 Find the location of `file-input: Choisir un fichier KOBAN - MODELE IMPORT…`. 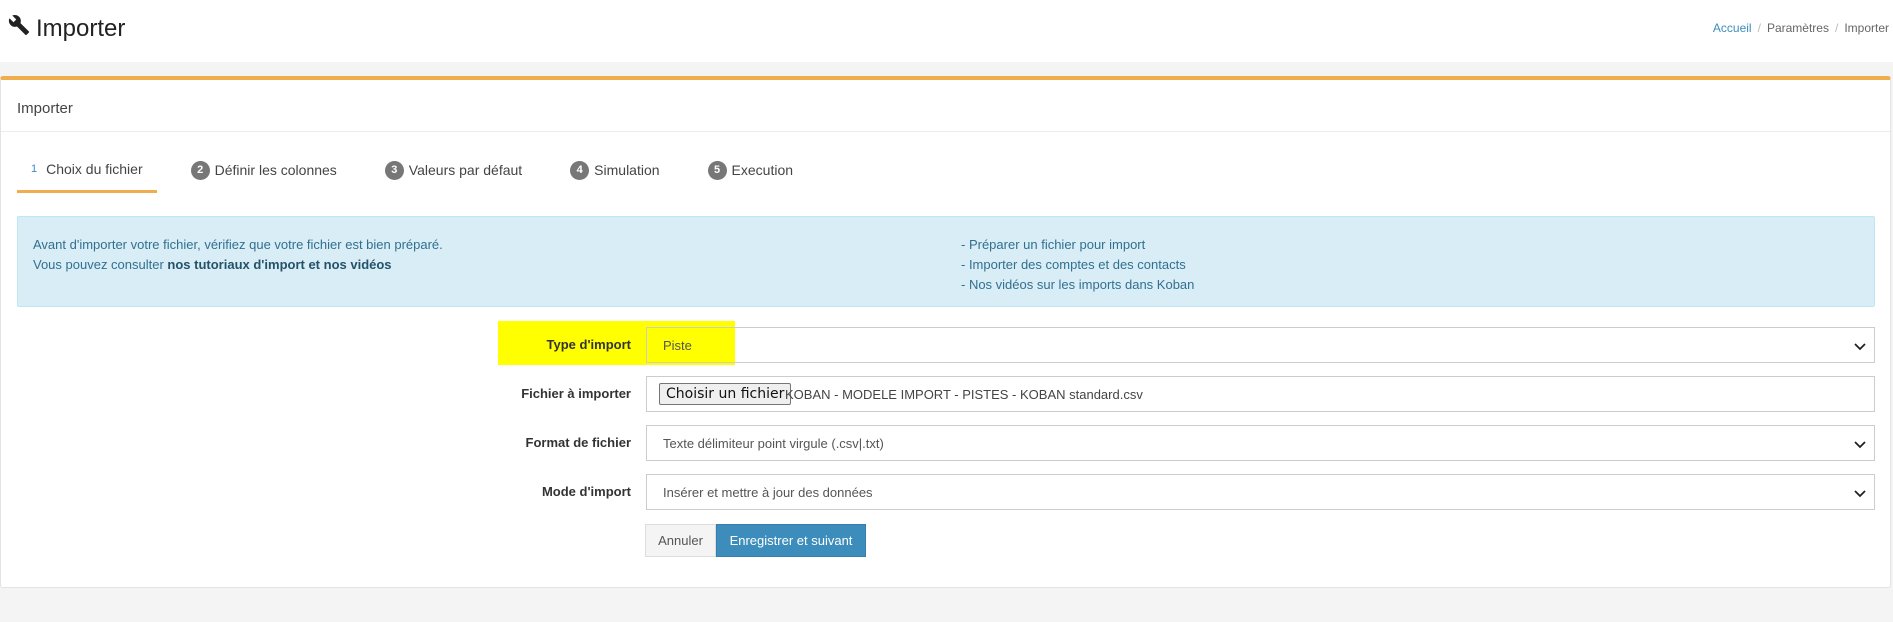

file-input: Choisir un fichier KOBAN - MODELE IMPORT… is located at coordinates (1260, 394).